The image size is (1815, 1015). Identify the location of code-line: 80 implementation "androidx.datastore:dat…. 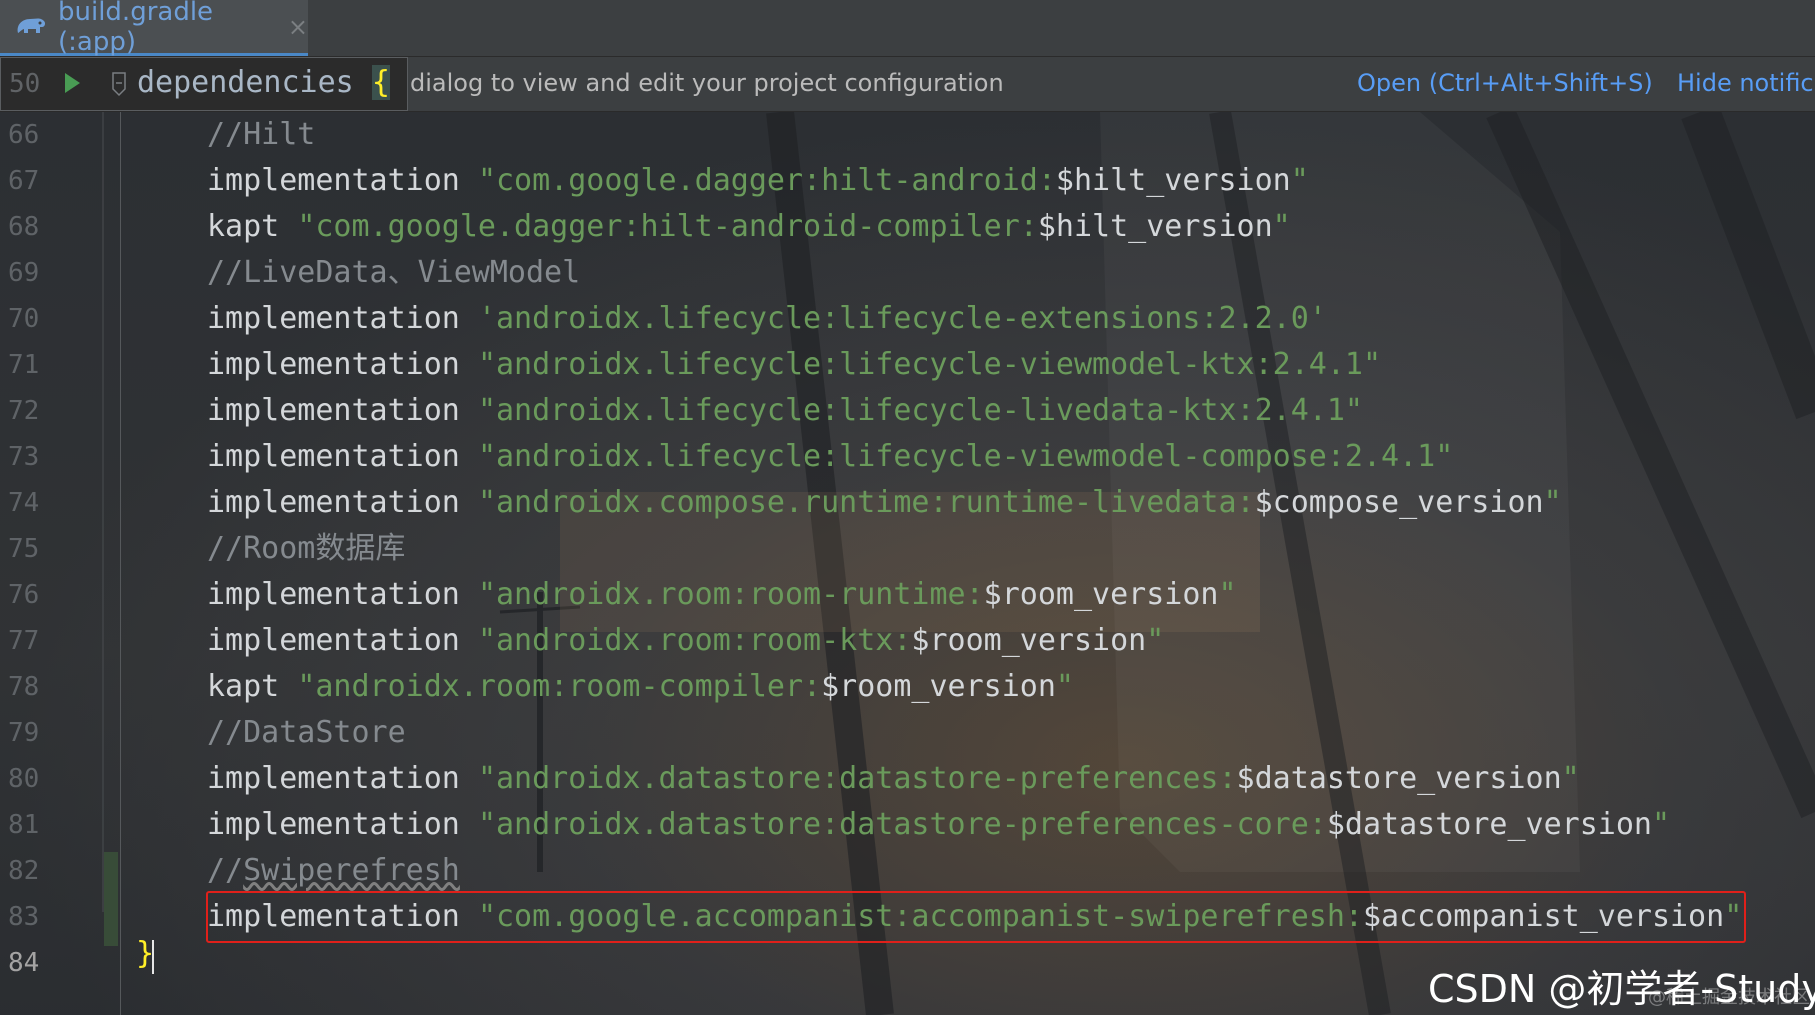
(907, 779).